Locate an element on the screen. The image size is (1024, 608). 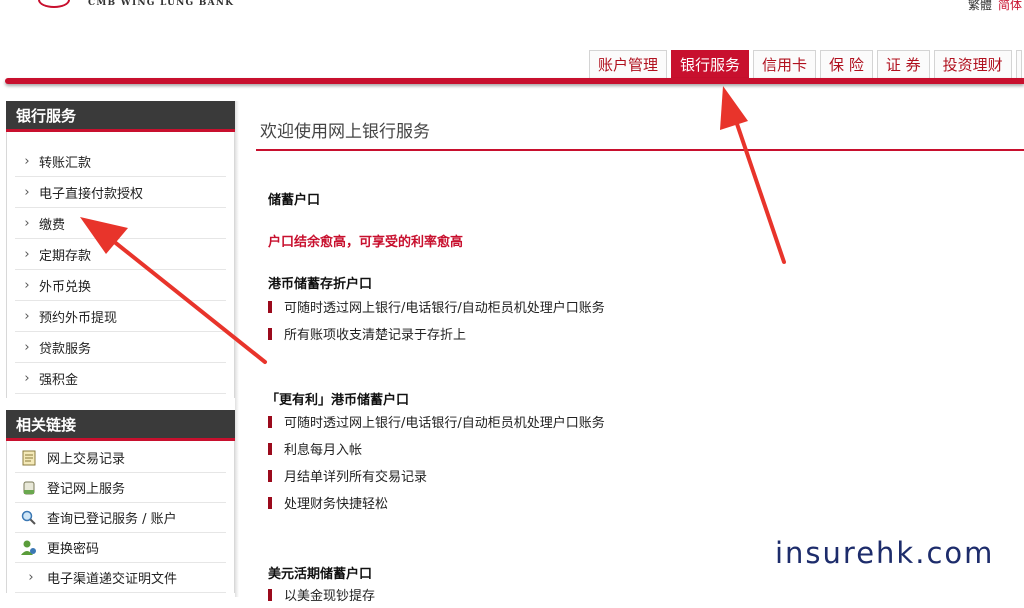
section-heading-hkd-passbook: 港币储蓄存折户口 is located at coordinates (320, 284).